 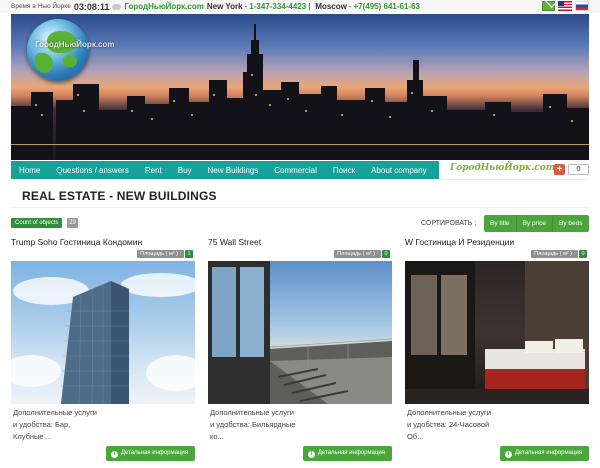 I want to click on nav-questions: Questions / answers, so click(x=92, y=170).